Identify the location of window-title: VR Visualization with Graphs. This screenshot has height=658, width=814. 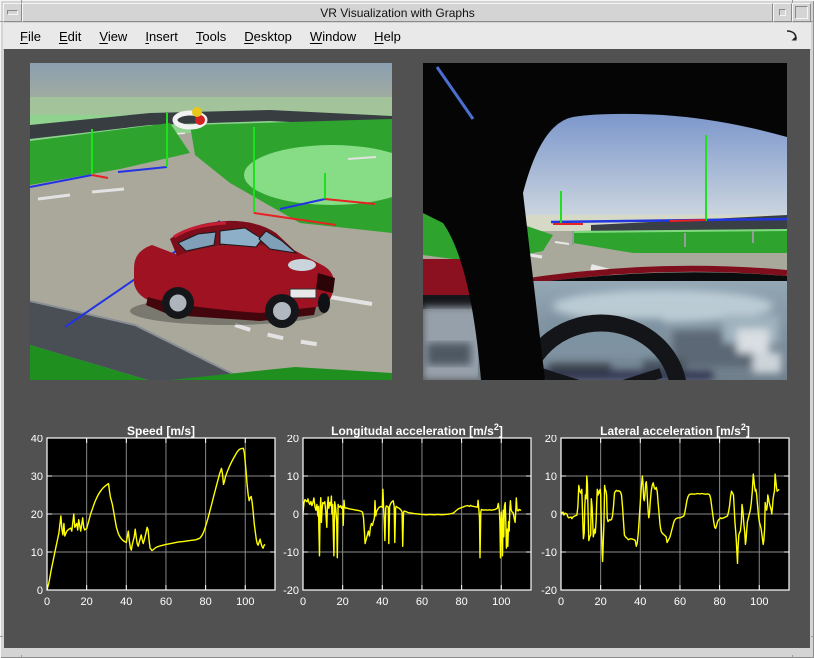
(397, 12).